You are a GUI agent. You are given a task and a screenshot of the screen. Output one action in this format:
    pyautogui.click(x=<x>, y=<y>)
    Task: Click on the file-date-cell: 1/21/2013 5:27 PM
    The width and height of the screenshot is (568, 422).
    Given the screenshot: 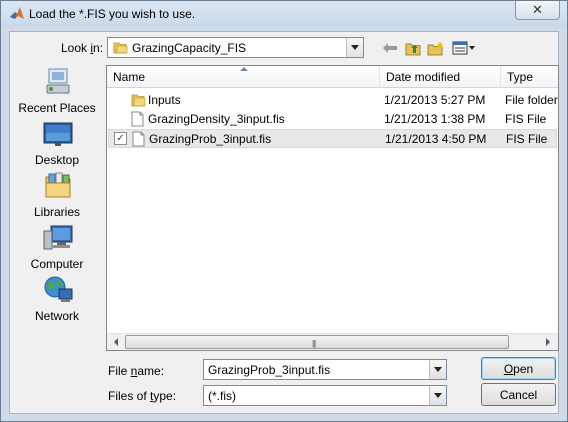 What is the action you would take?
    pyautogui.click(x=435, y=100)
    